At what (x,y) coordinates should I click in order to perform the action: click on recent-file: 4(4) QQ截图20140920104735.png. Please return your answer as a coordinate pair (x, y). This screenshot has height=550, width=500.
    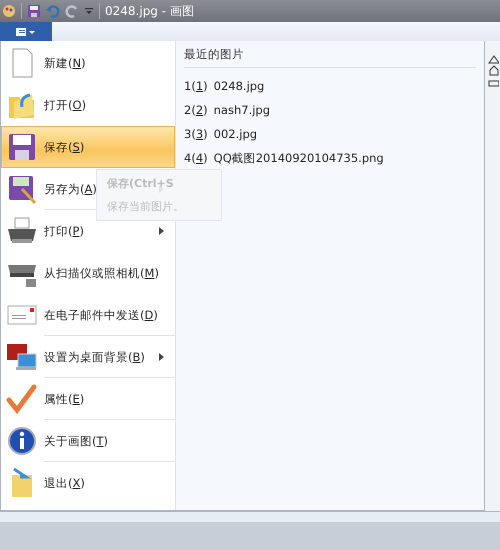
    Looking at the image, I should click on (330, 158).